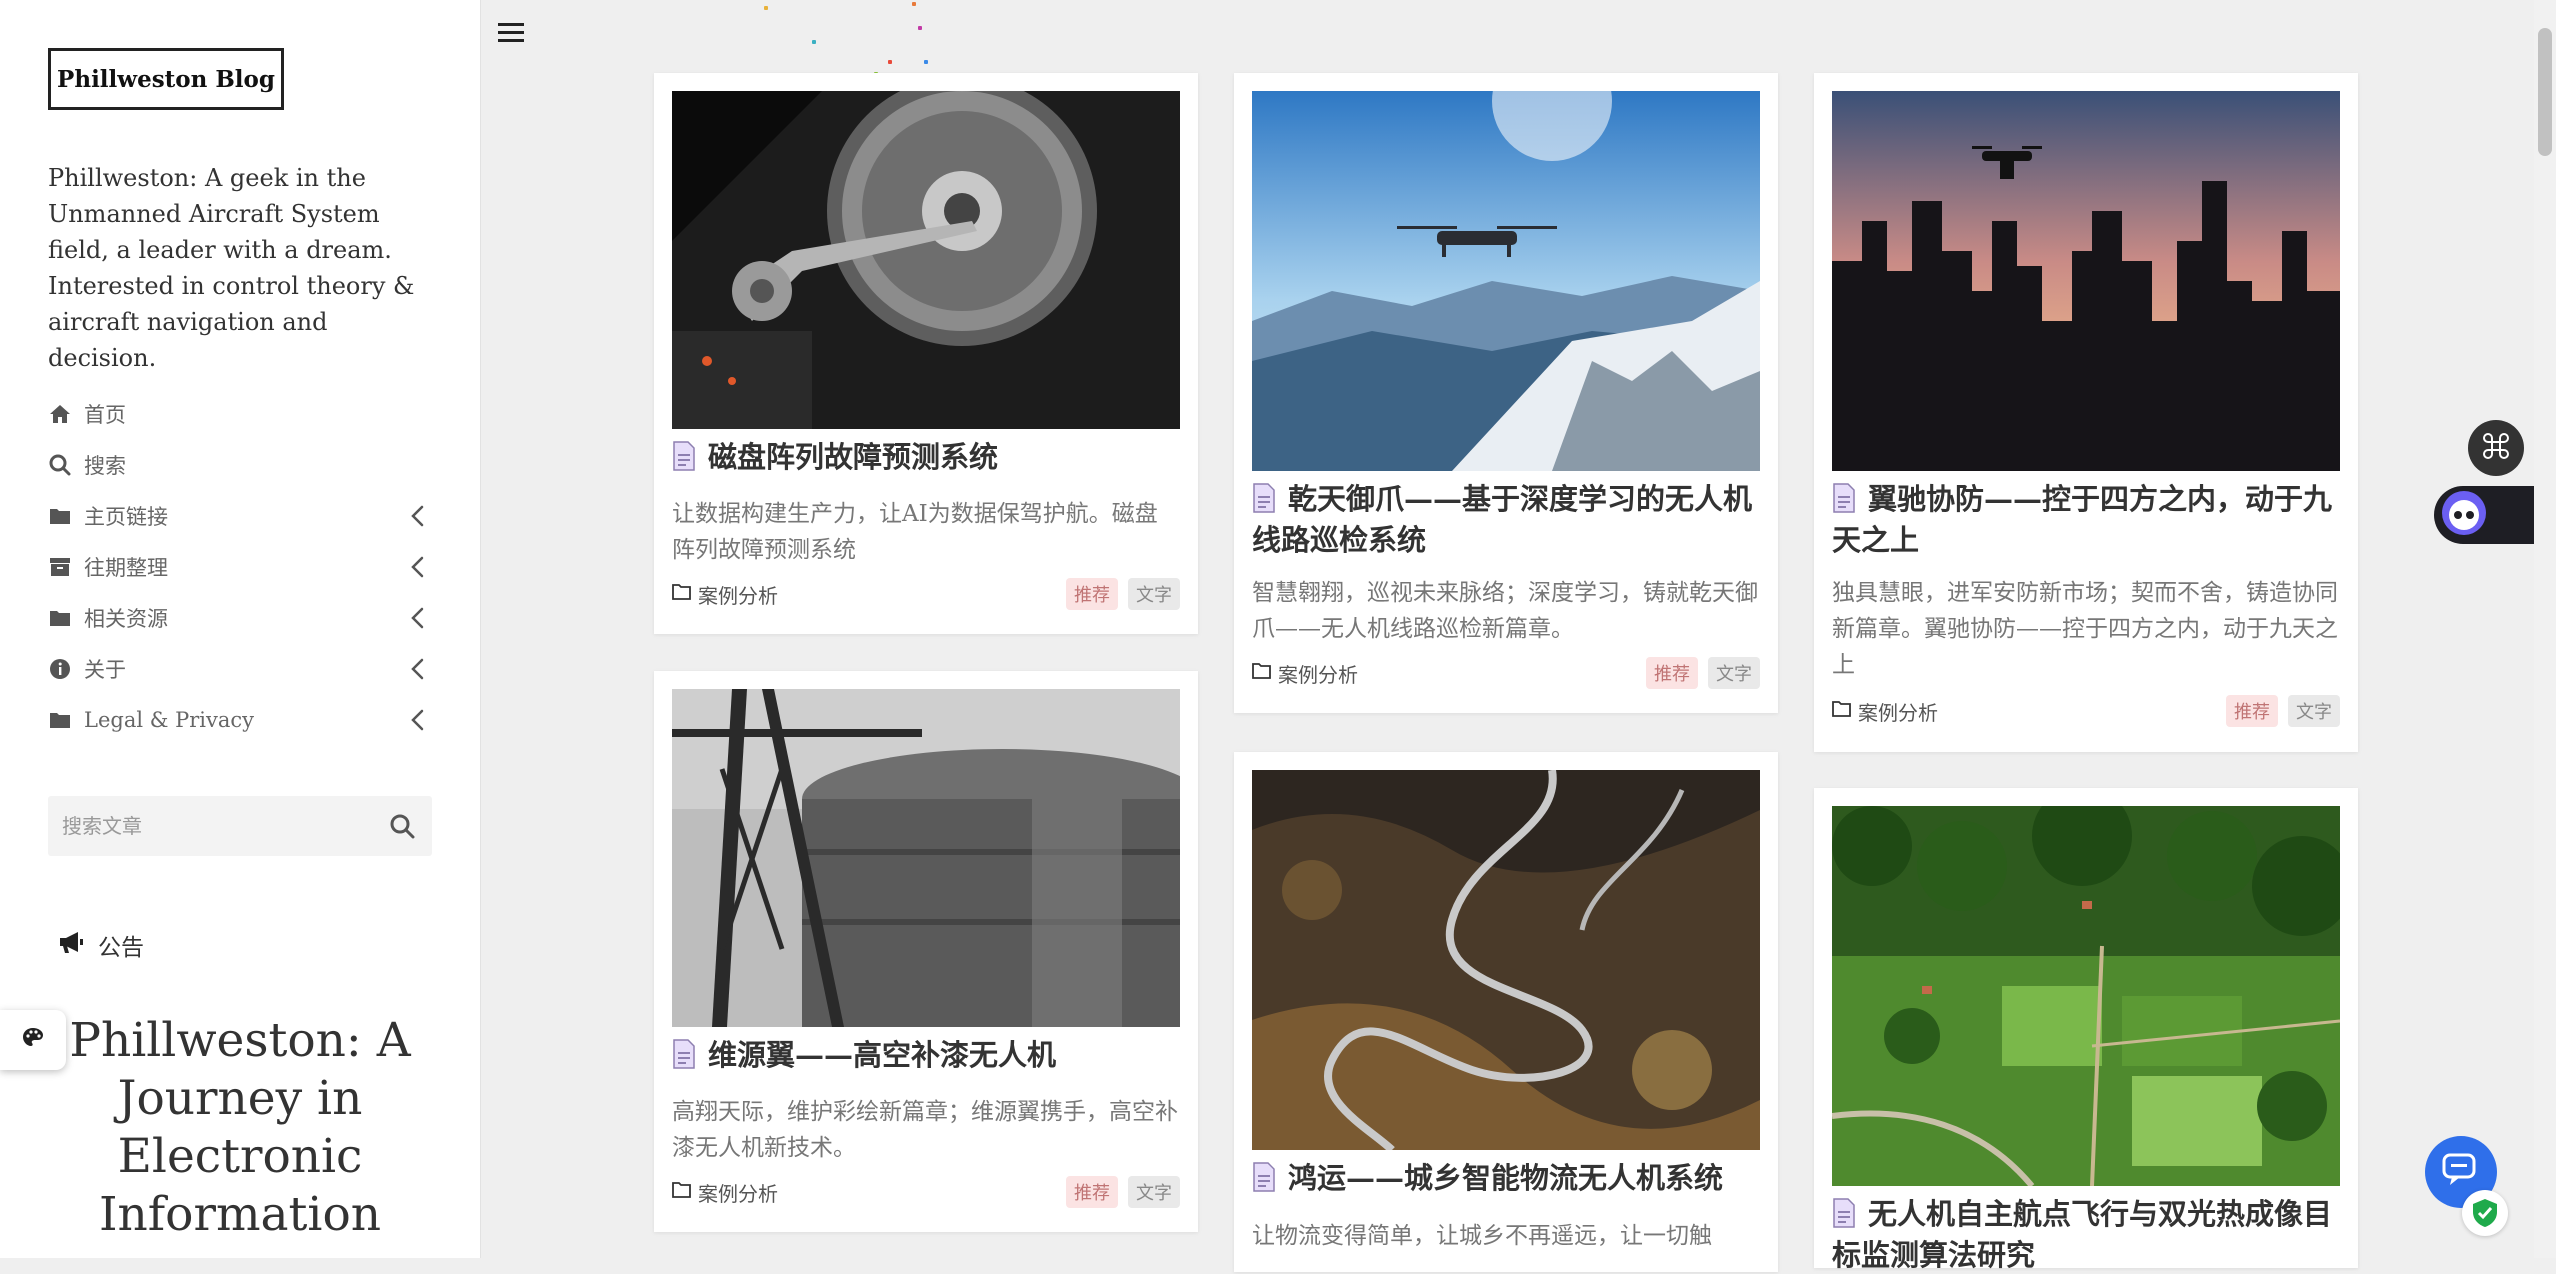  What do you see at coordinates (238, 515) in the screenshot?
I see `sidebar-item-homepage-links: 主页链接` at bounding box center [238, 515].